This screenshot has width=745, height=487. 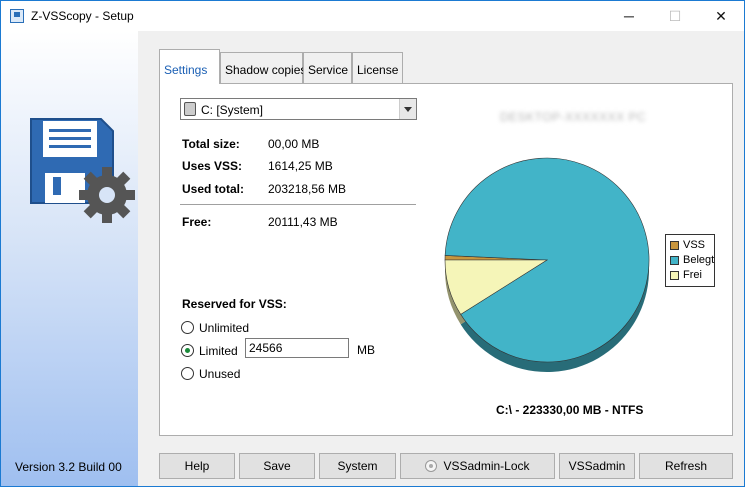 What do you see at coordinates (674, 275) in the screenshot?
I see `legend-swatch-frei` at bounding box center [674, 275].